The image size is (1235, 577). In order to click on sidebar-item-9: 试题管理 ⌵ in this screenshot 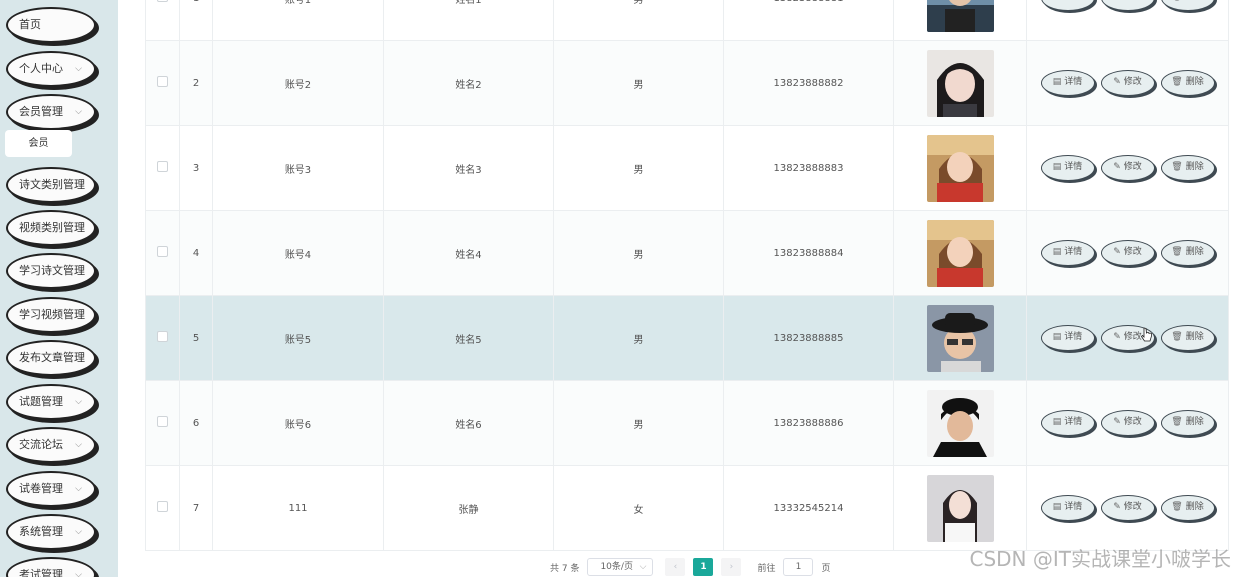, I will do `click(51, 402)`.